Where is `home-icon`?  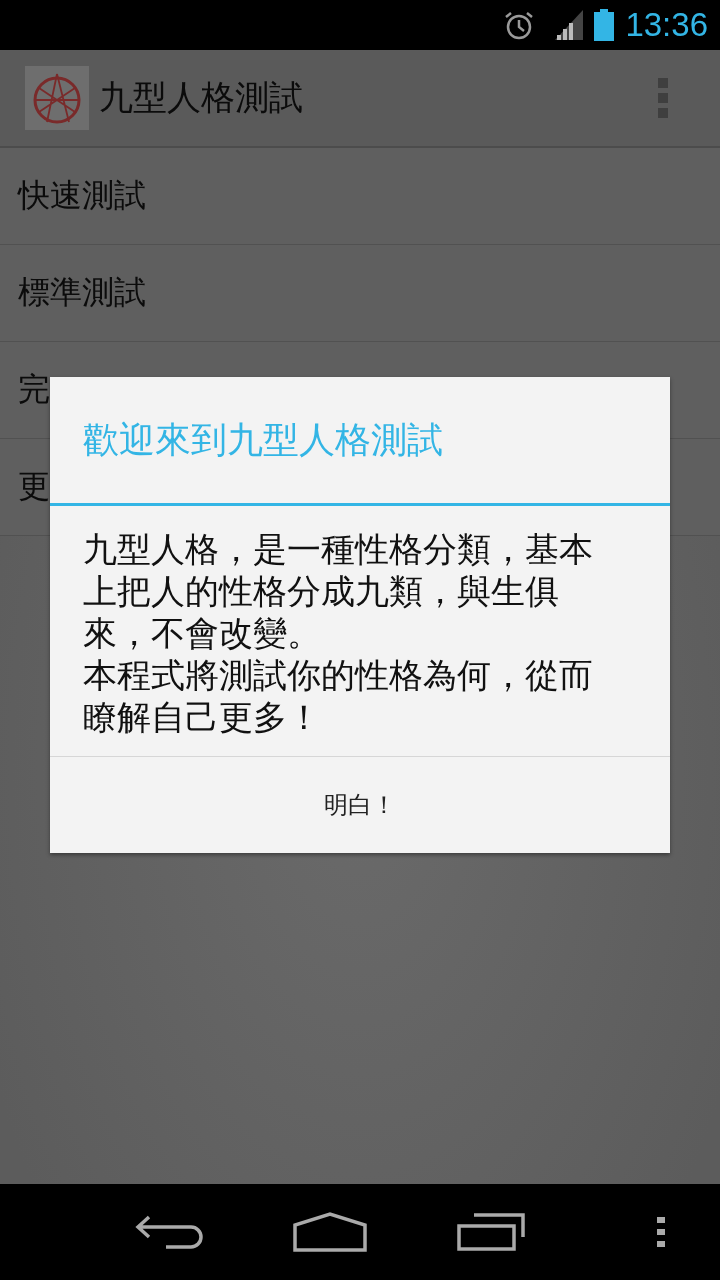 home-icon is located at coordinates (330, 1232).